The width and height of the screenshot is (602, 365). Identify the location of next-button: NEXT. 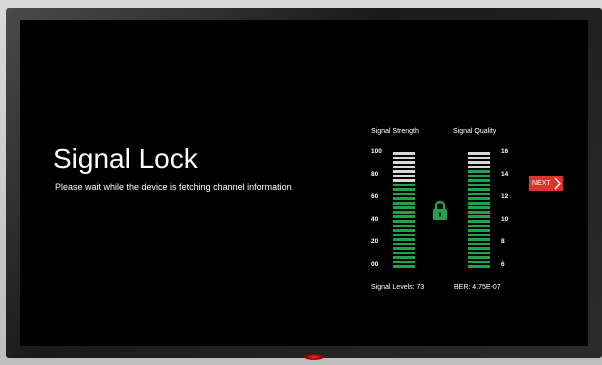
(546, 183).